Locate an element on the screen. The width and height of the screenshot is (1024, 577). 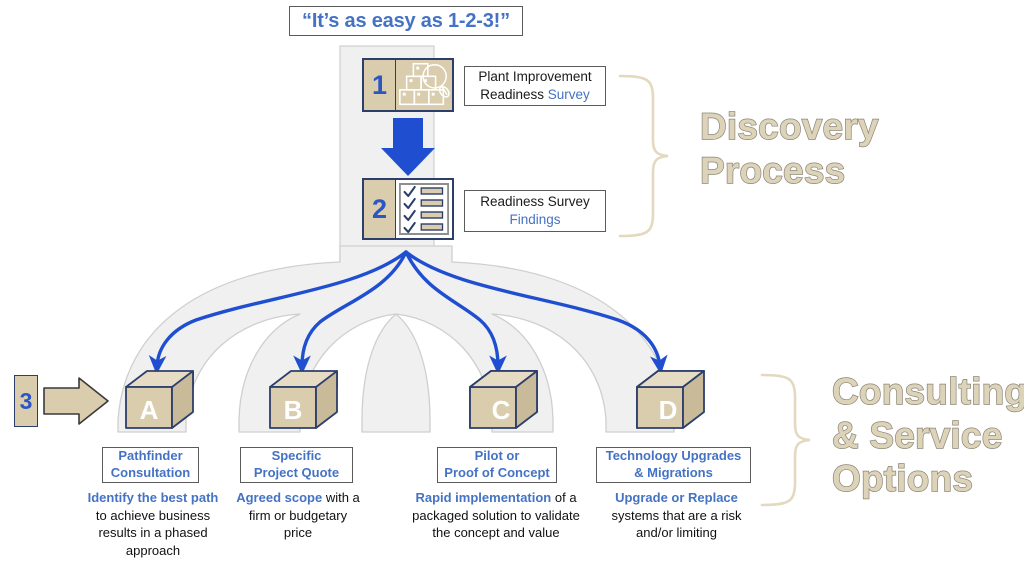
heading-consulting-options: Consulting & Service Options is located at coordinates (927, 435).